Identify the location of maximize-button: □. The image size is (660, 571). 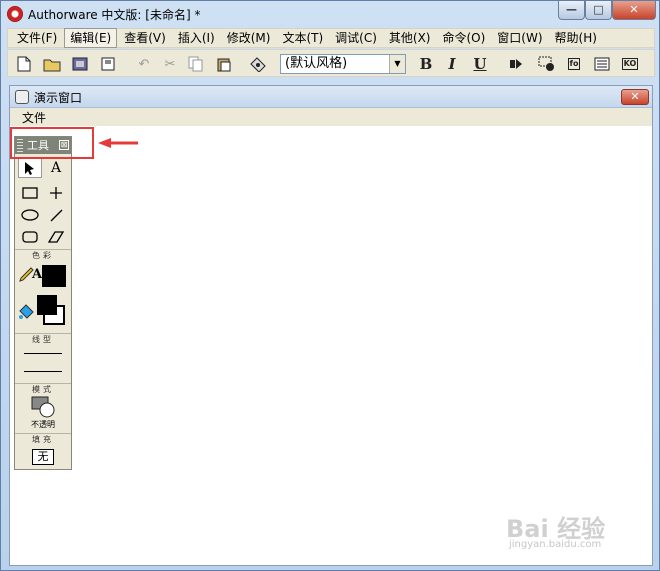
(598, 10).